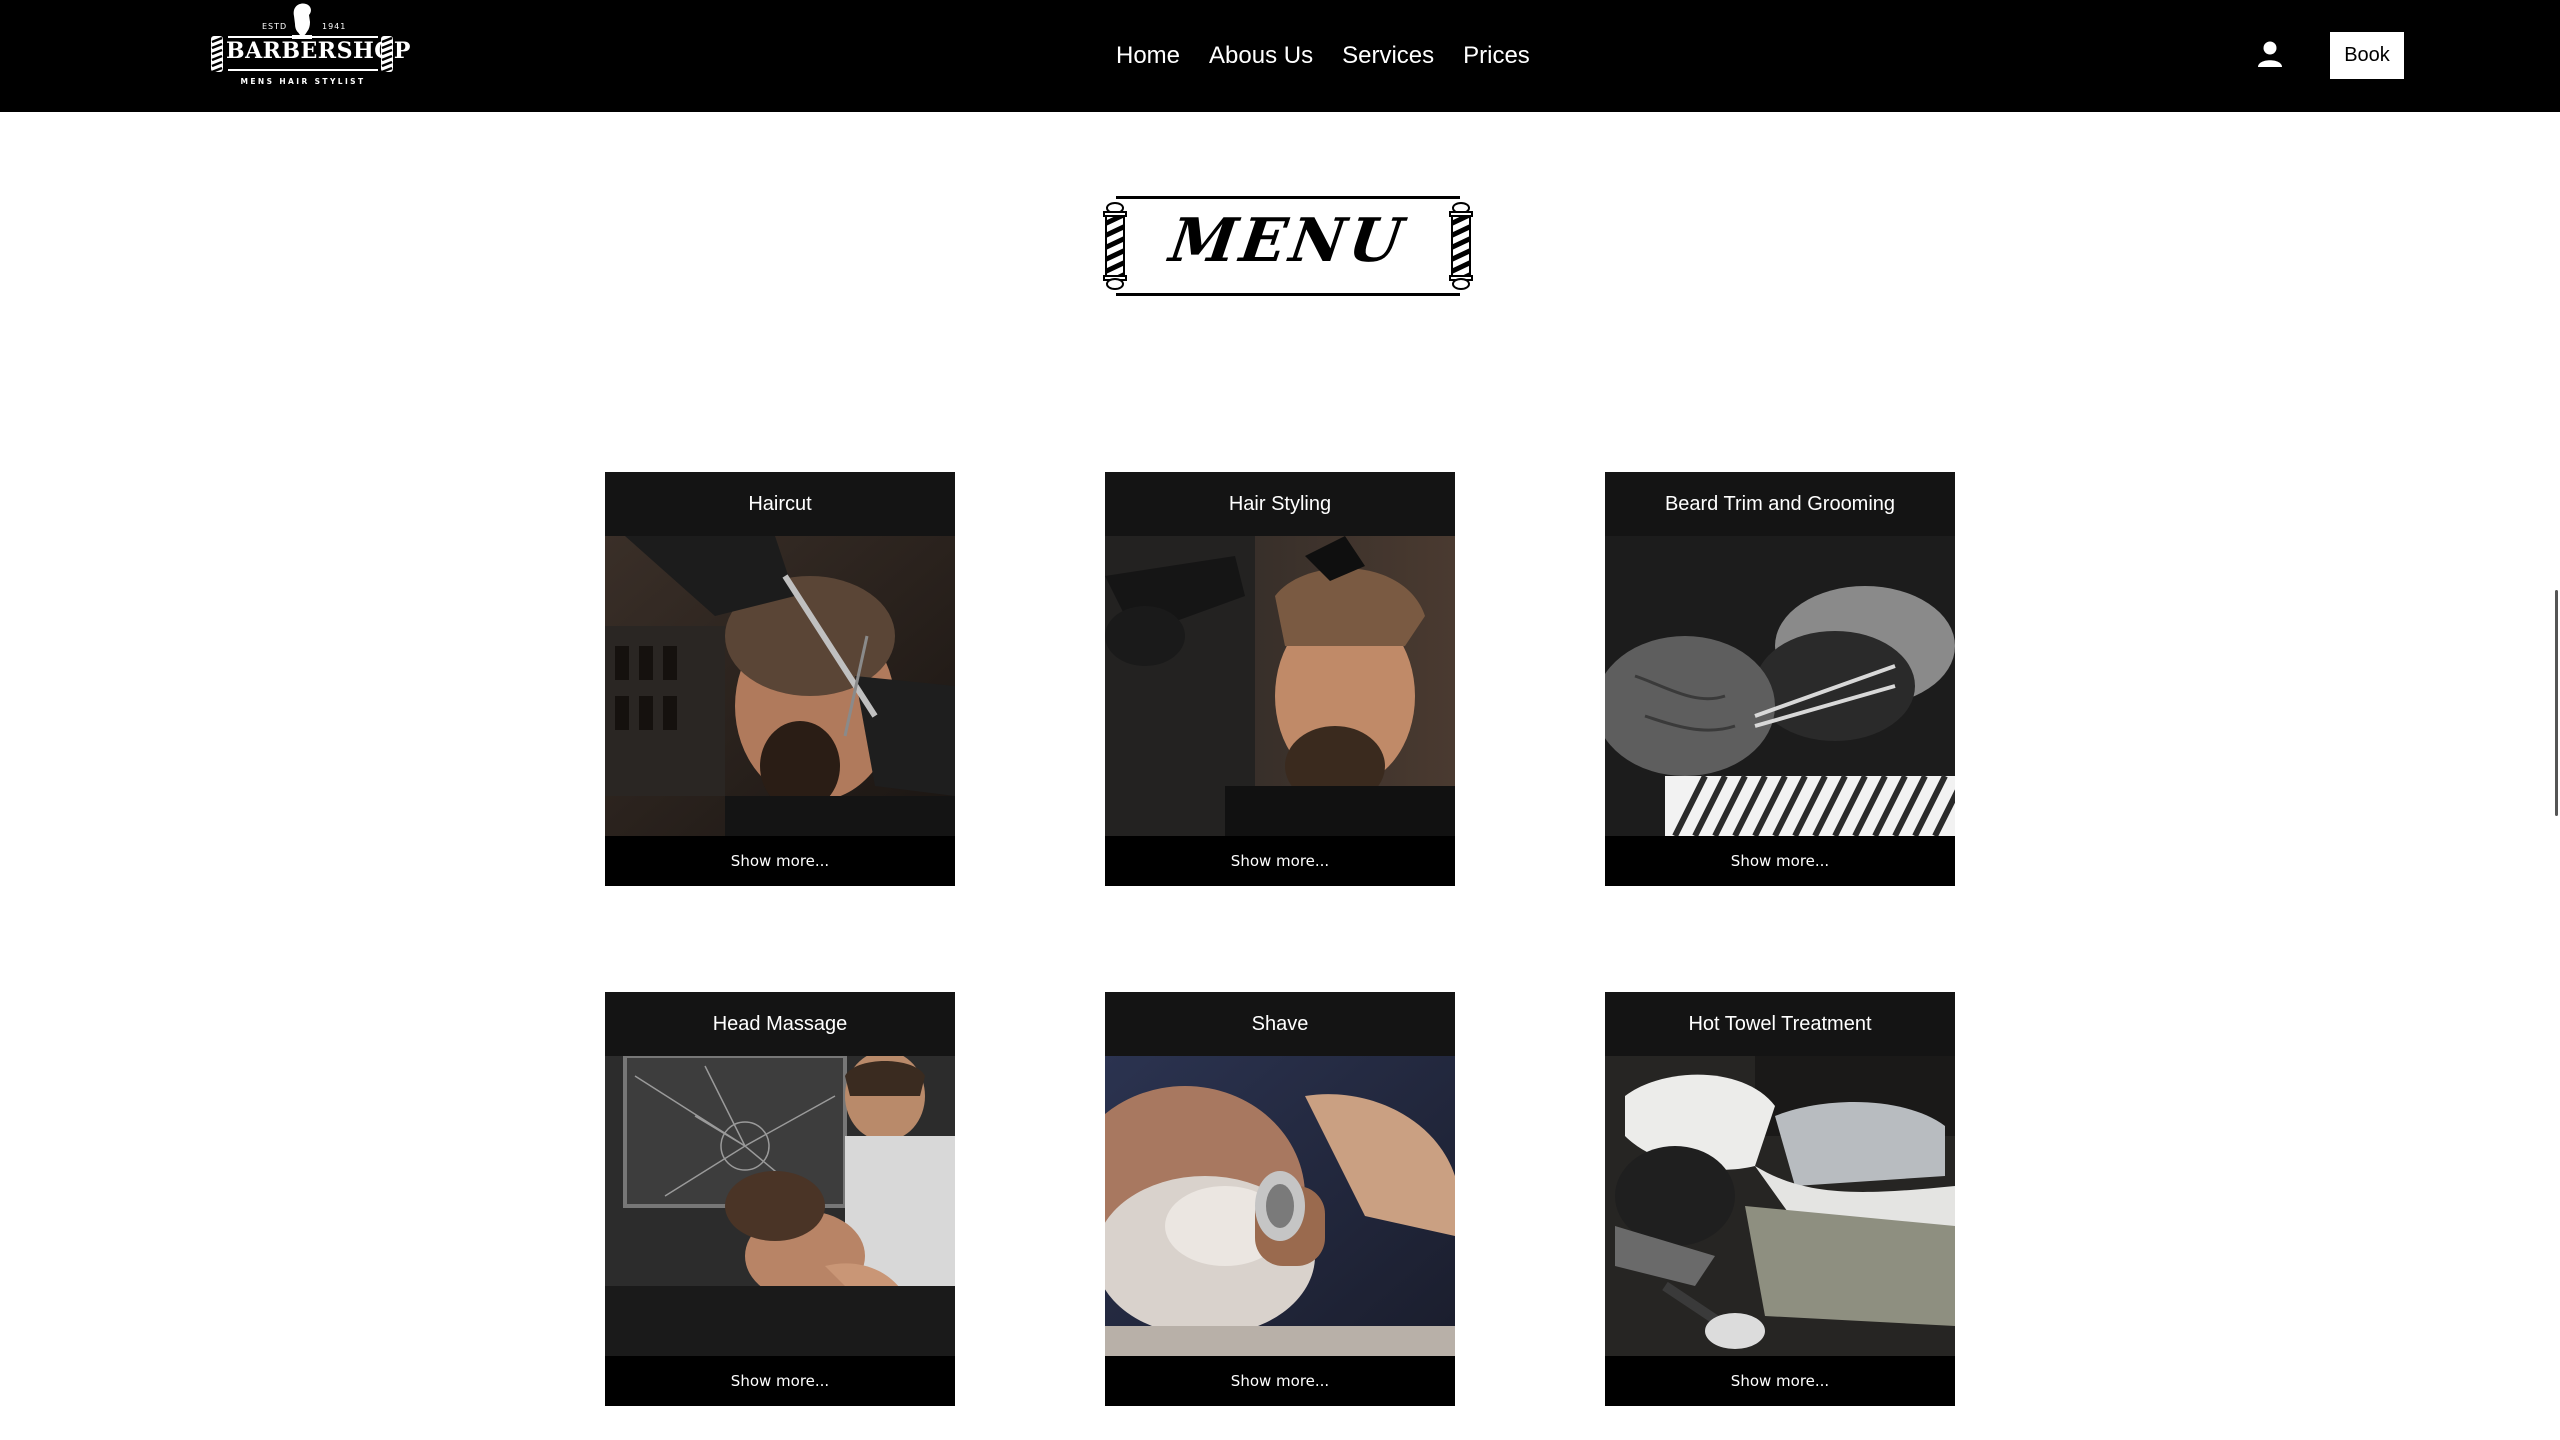  I want to click on page-scrollbar, so click(2556, 703).